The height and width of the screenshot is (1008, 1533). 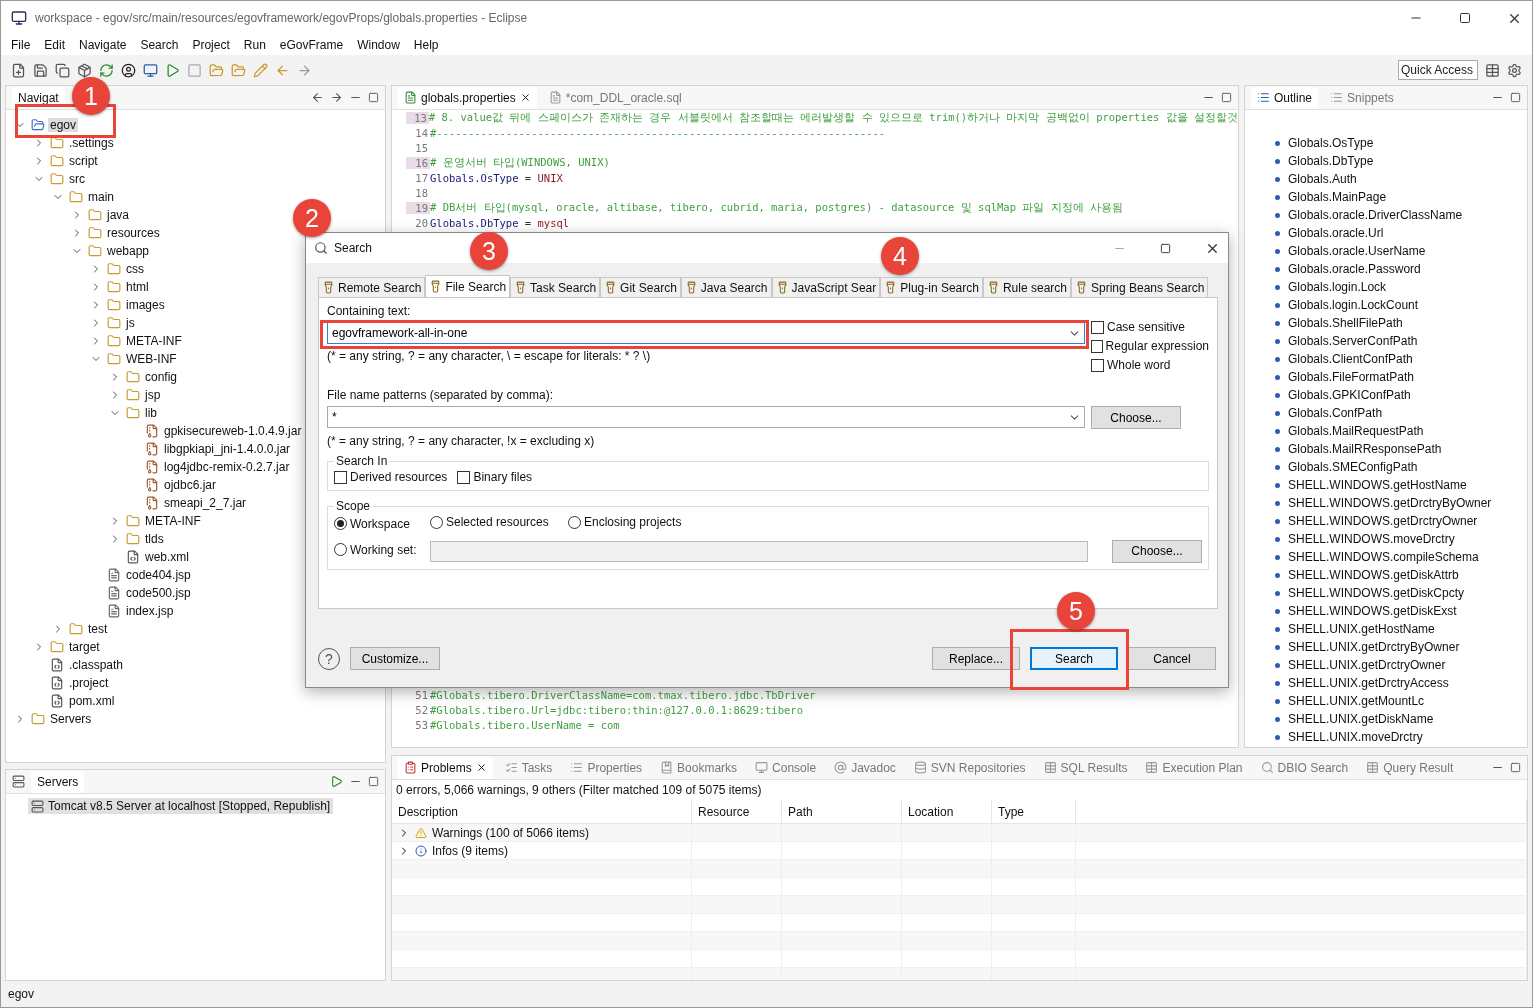 What do you see at coordinates (1350, 359) in the screenshot?
I see `outline-item: Globals.ClientConfPath` at bounding box center [1350, 359].